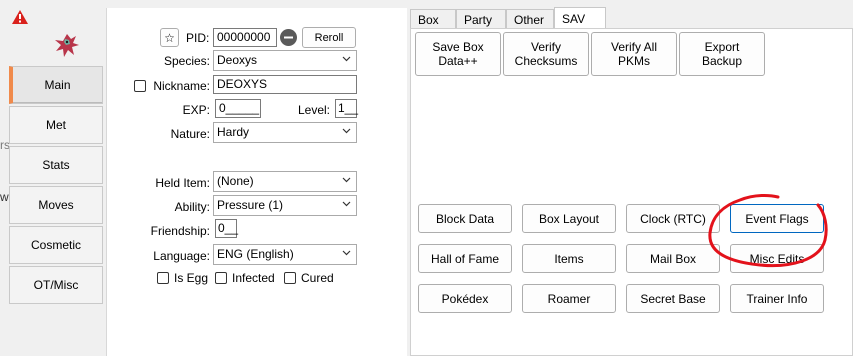 This screenshot has width=853, height=356. I want to click on side-tab-ot-misc: OT/Misc, so click(56, 285).